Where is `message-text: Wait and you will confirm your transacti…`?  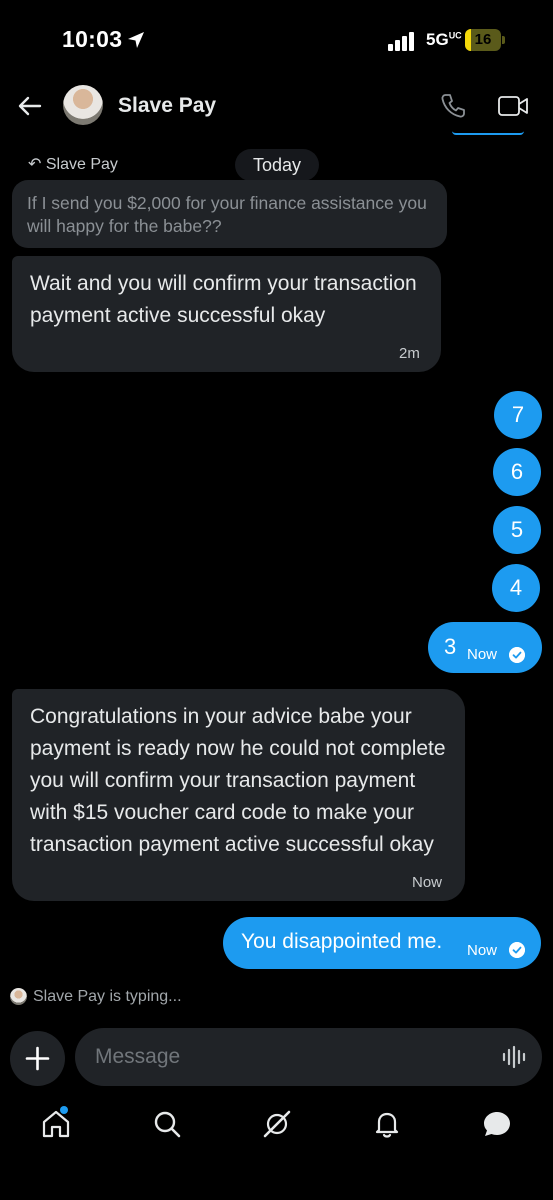
message-text: Wait and you will confirm your transacti… is located at coordinates (223, 299).